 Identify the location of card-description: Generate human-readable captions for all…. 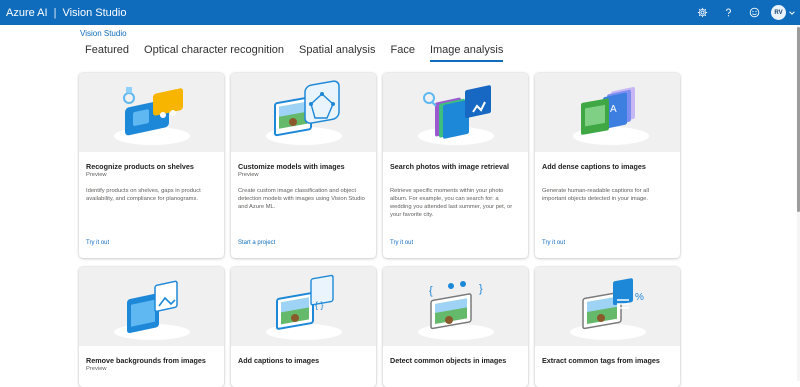
(595, 195).